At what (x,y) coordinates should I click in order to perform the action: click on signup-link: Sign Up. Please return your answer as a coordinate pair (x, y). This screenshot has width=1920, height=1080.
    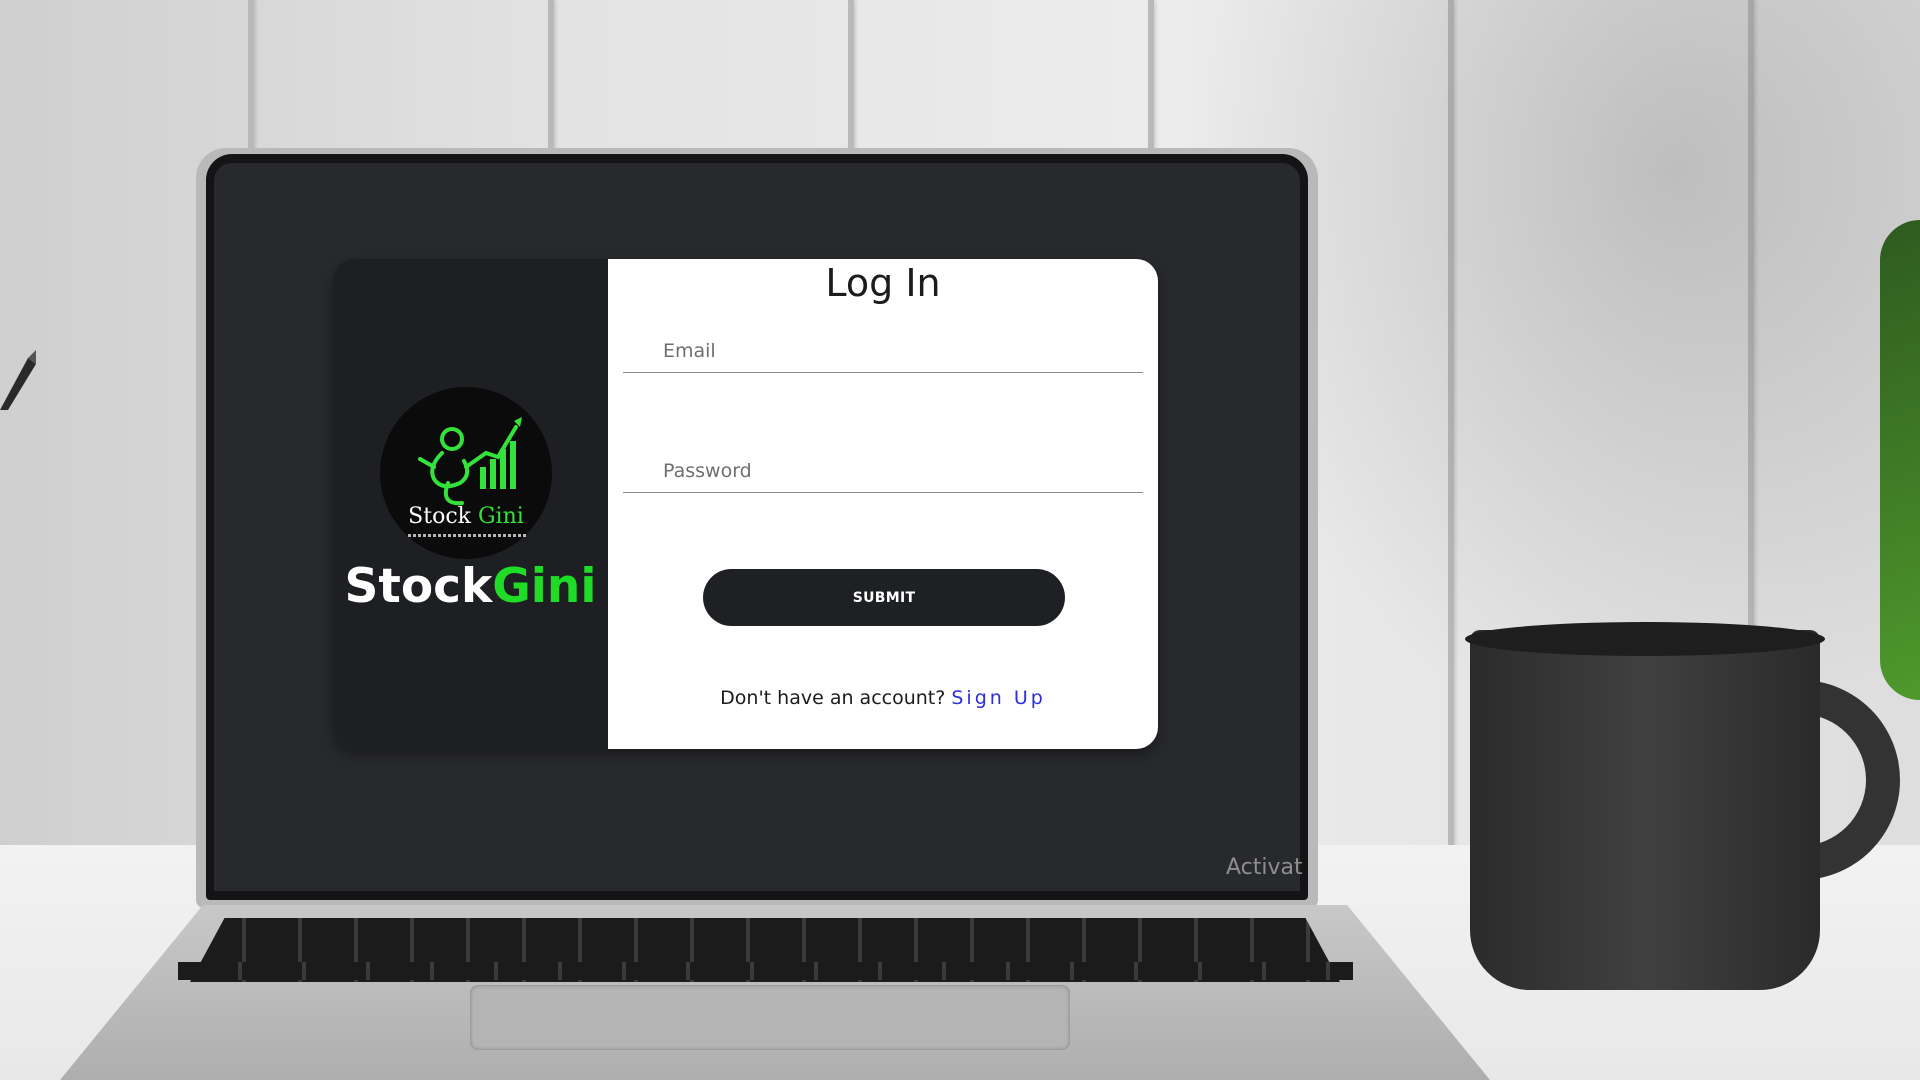
    Looking at the image, I should click on (998, 698).